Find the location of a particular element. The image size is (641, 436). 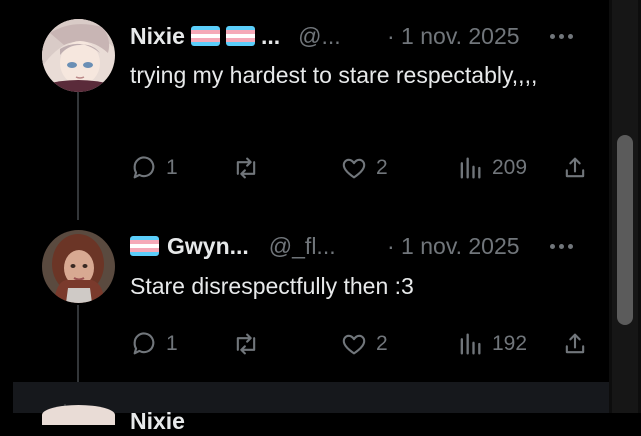

views-button: 209 is located at coordinates (491, 168).